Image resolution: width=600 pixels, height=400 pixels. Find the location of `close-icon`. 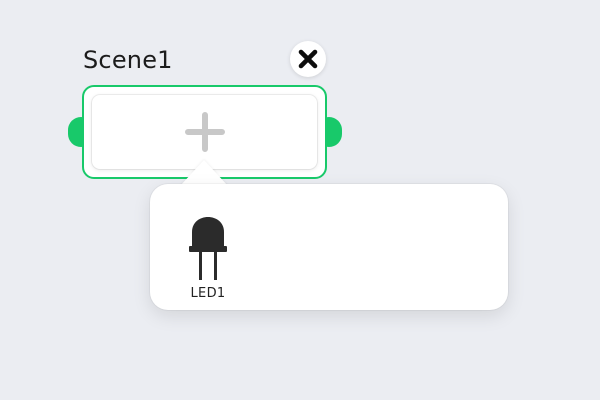

close-icon is located at coordinates (308, 59).